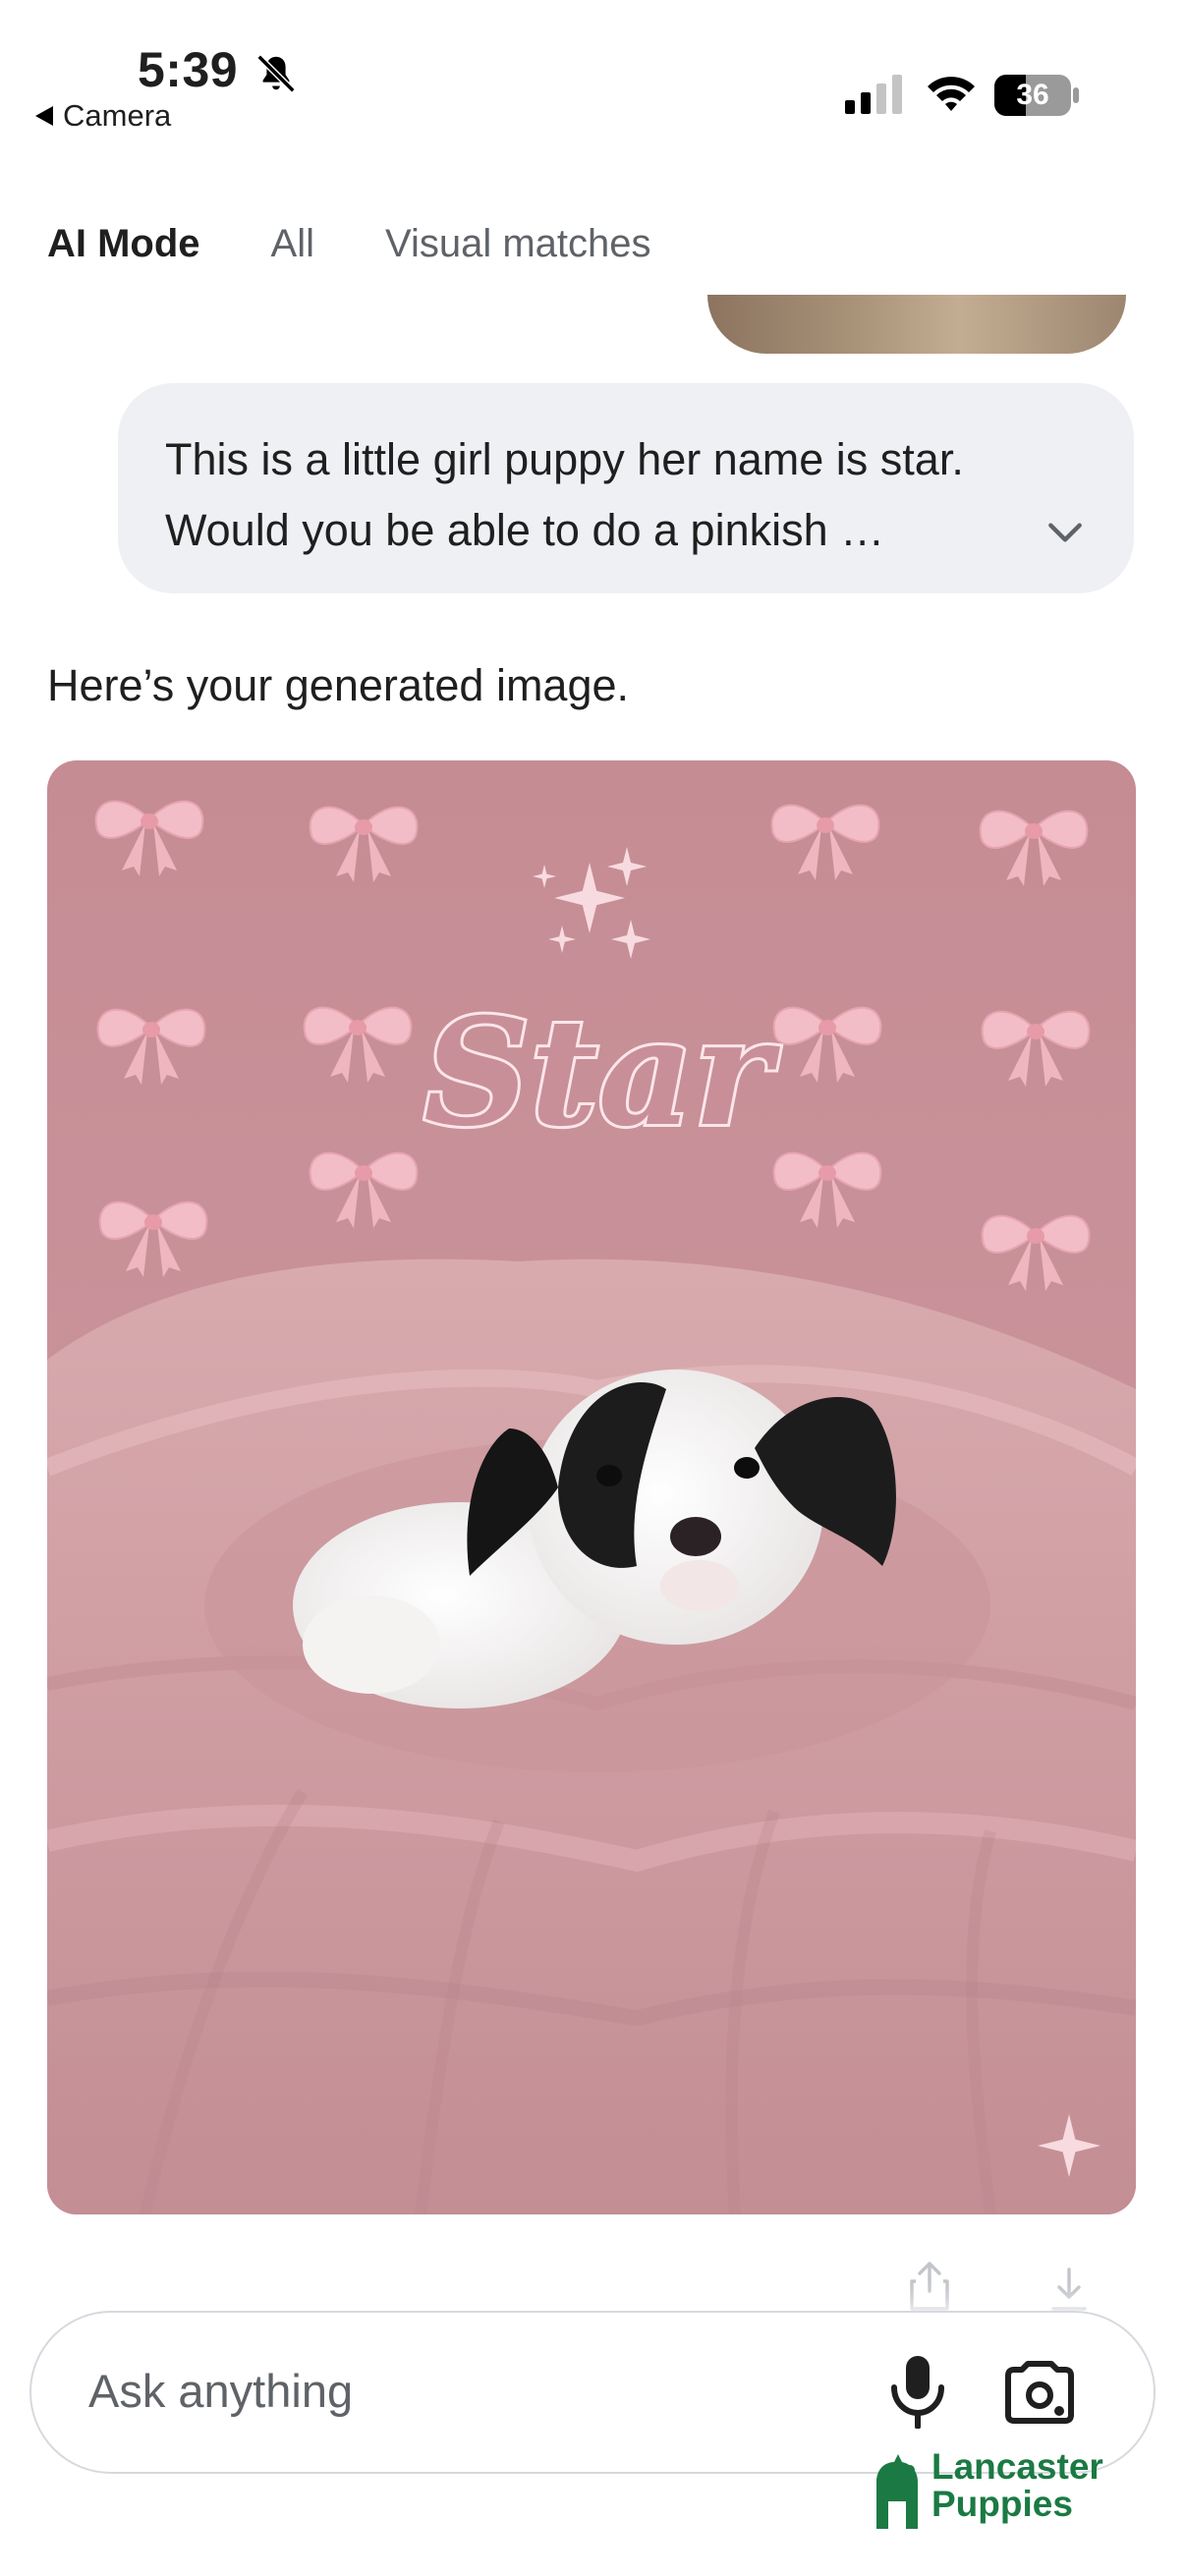 The height and width of the screenshot is (2576, 1185). Describe the element at coordinates (874, 94) in the screenshot. I see `cellular-signal-icon` at that location.